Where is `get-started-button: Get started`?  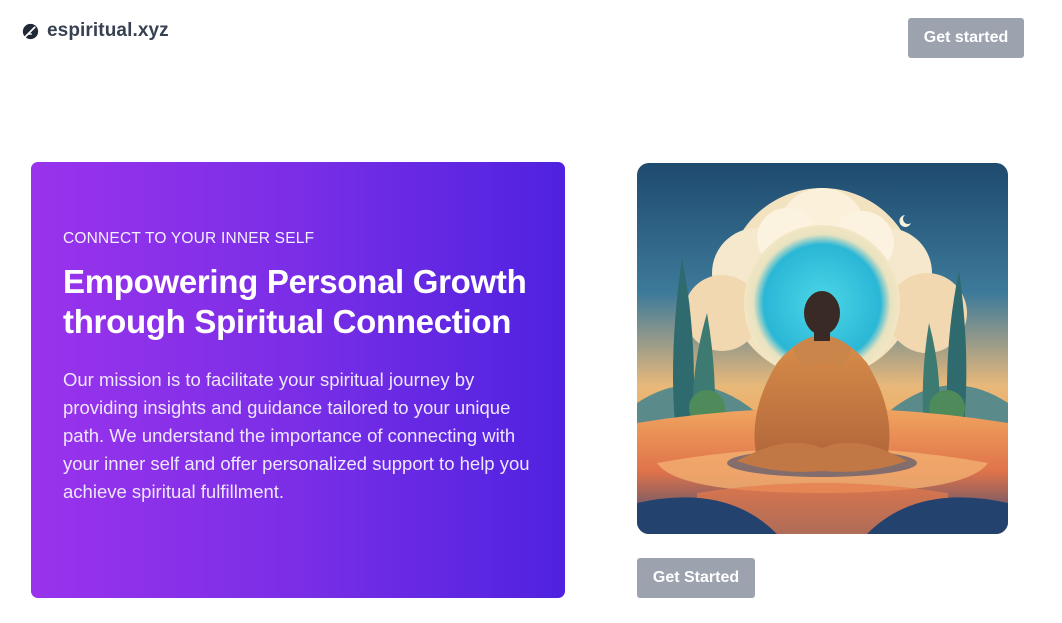 get-started-button: Get started is located at coordinates (966, 38).